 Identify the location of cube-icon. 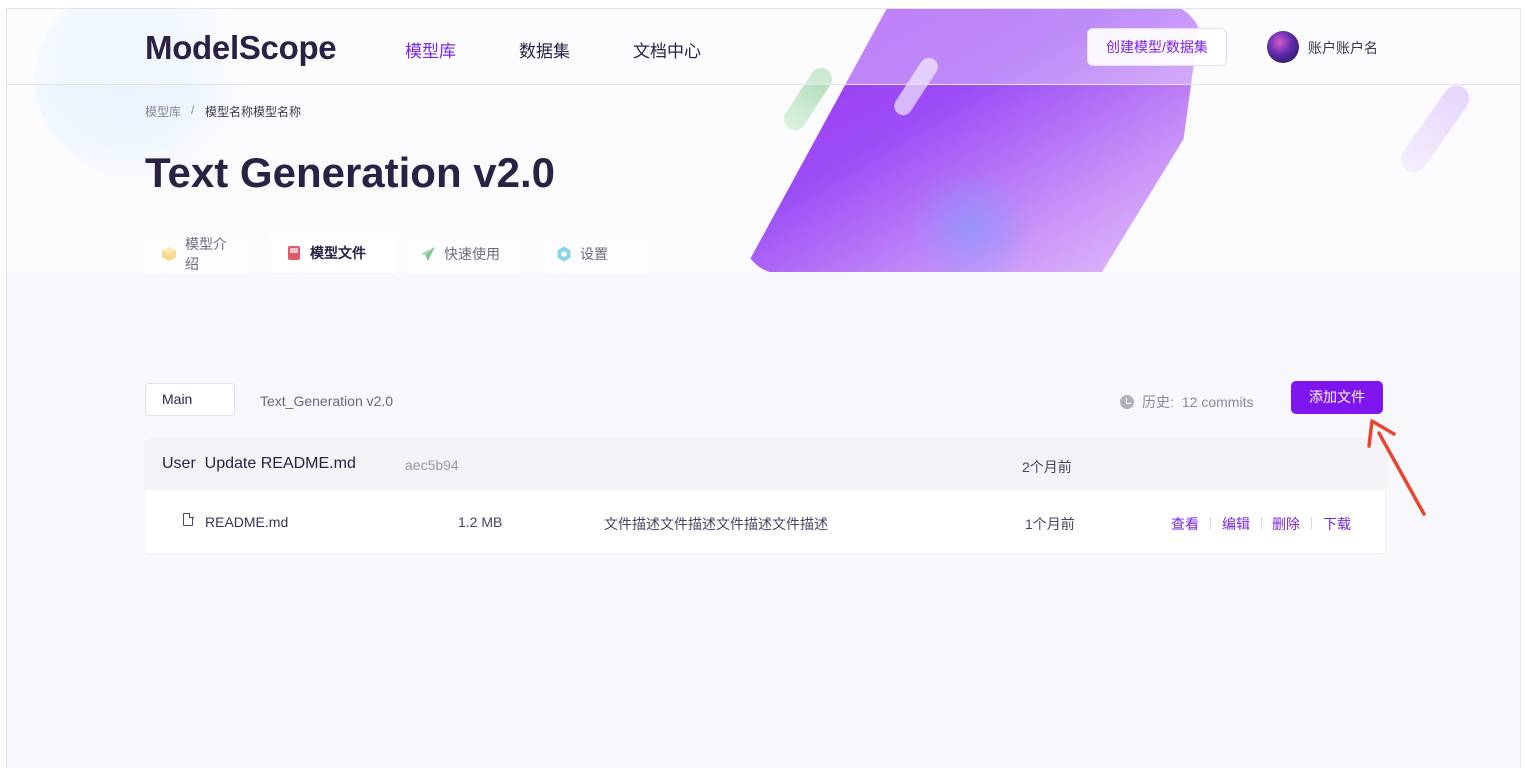
(169, 254).